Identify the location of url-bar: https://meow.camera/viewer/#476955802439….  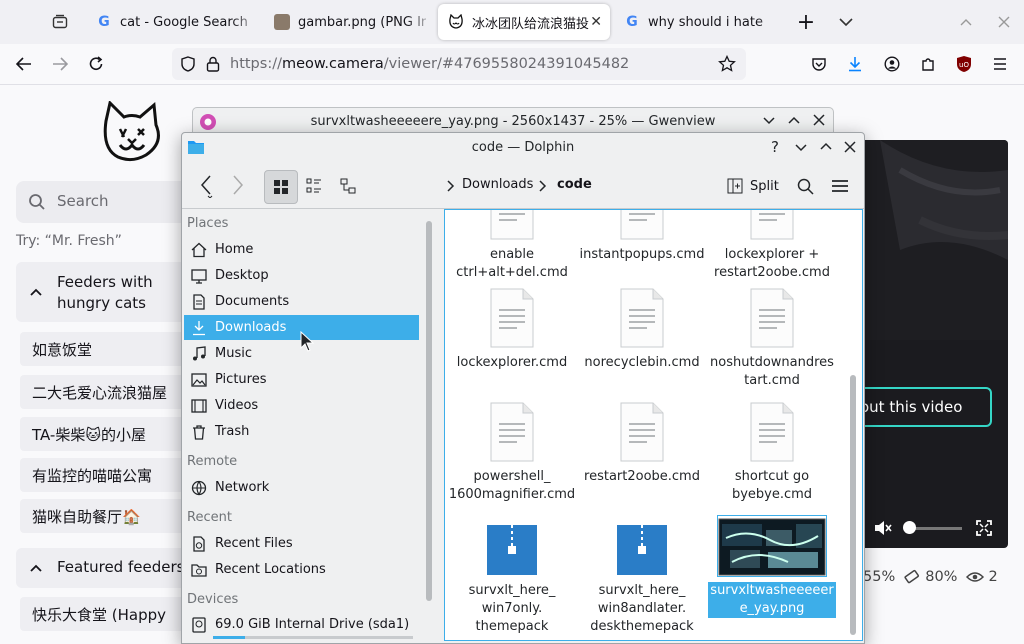
(459, 64).